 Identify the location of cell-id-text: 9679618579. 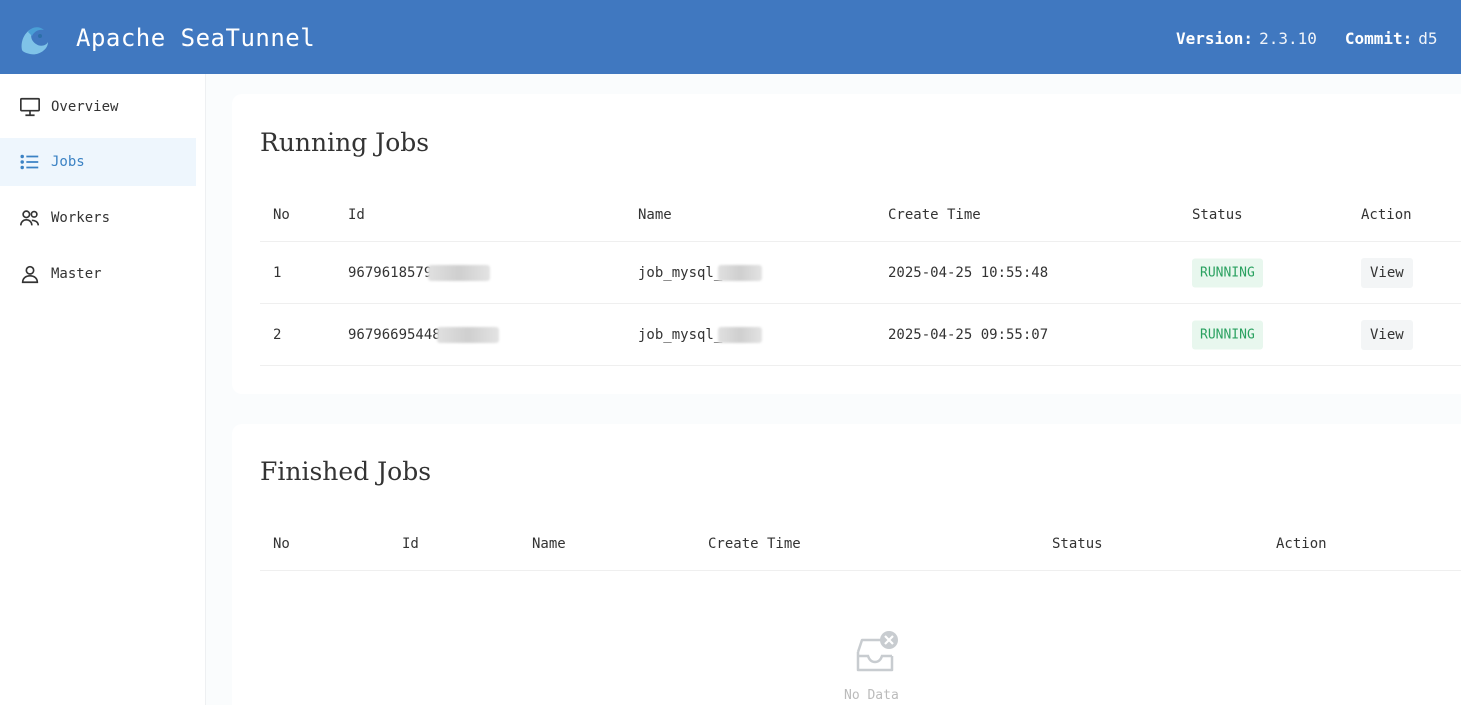
(390, 272).